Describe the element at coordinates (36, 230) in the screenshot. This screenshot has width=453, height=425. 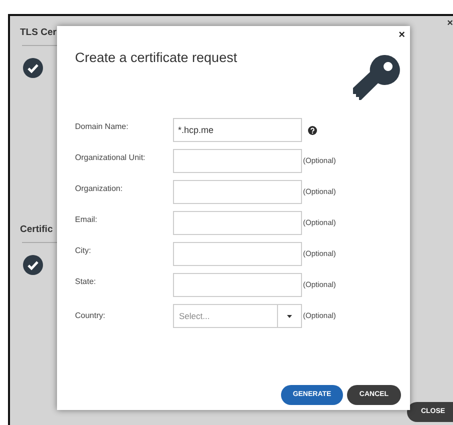
I see `section-title: Certific` at that location.